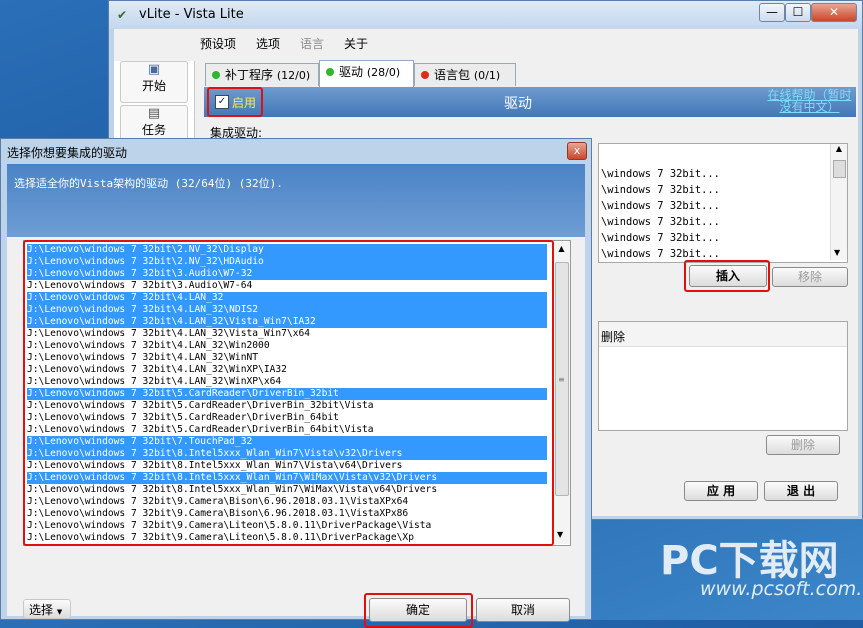 Image resolution: width=863 pixels, height=628 pixels. What do you see at coordinates (153, 86) in the screenshot?
I see `start-label: 开始` at bounding box center [153, 86].